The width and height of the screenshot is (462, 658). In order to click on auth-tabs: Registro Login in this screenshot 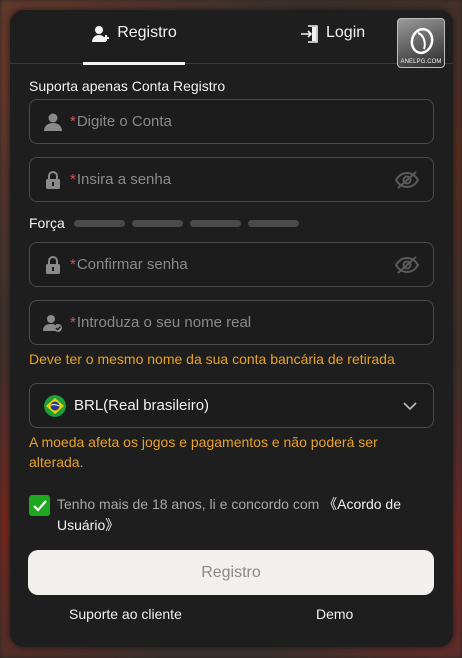, I will do `click(231, 37)`.